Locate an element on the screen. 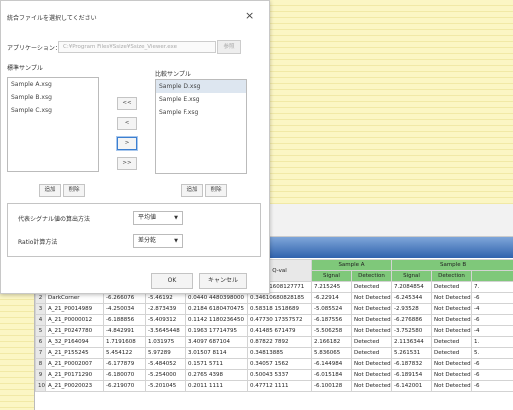 The height and width of the screenshot is (410, 513). table-cell: 1. is located at coordinates (492, 342).